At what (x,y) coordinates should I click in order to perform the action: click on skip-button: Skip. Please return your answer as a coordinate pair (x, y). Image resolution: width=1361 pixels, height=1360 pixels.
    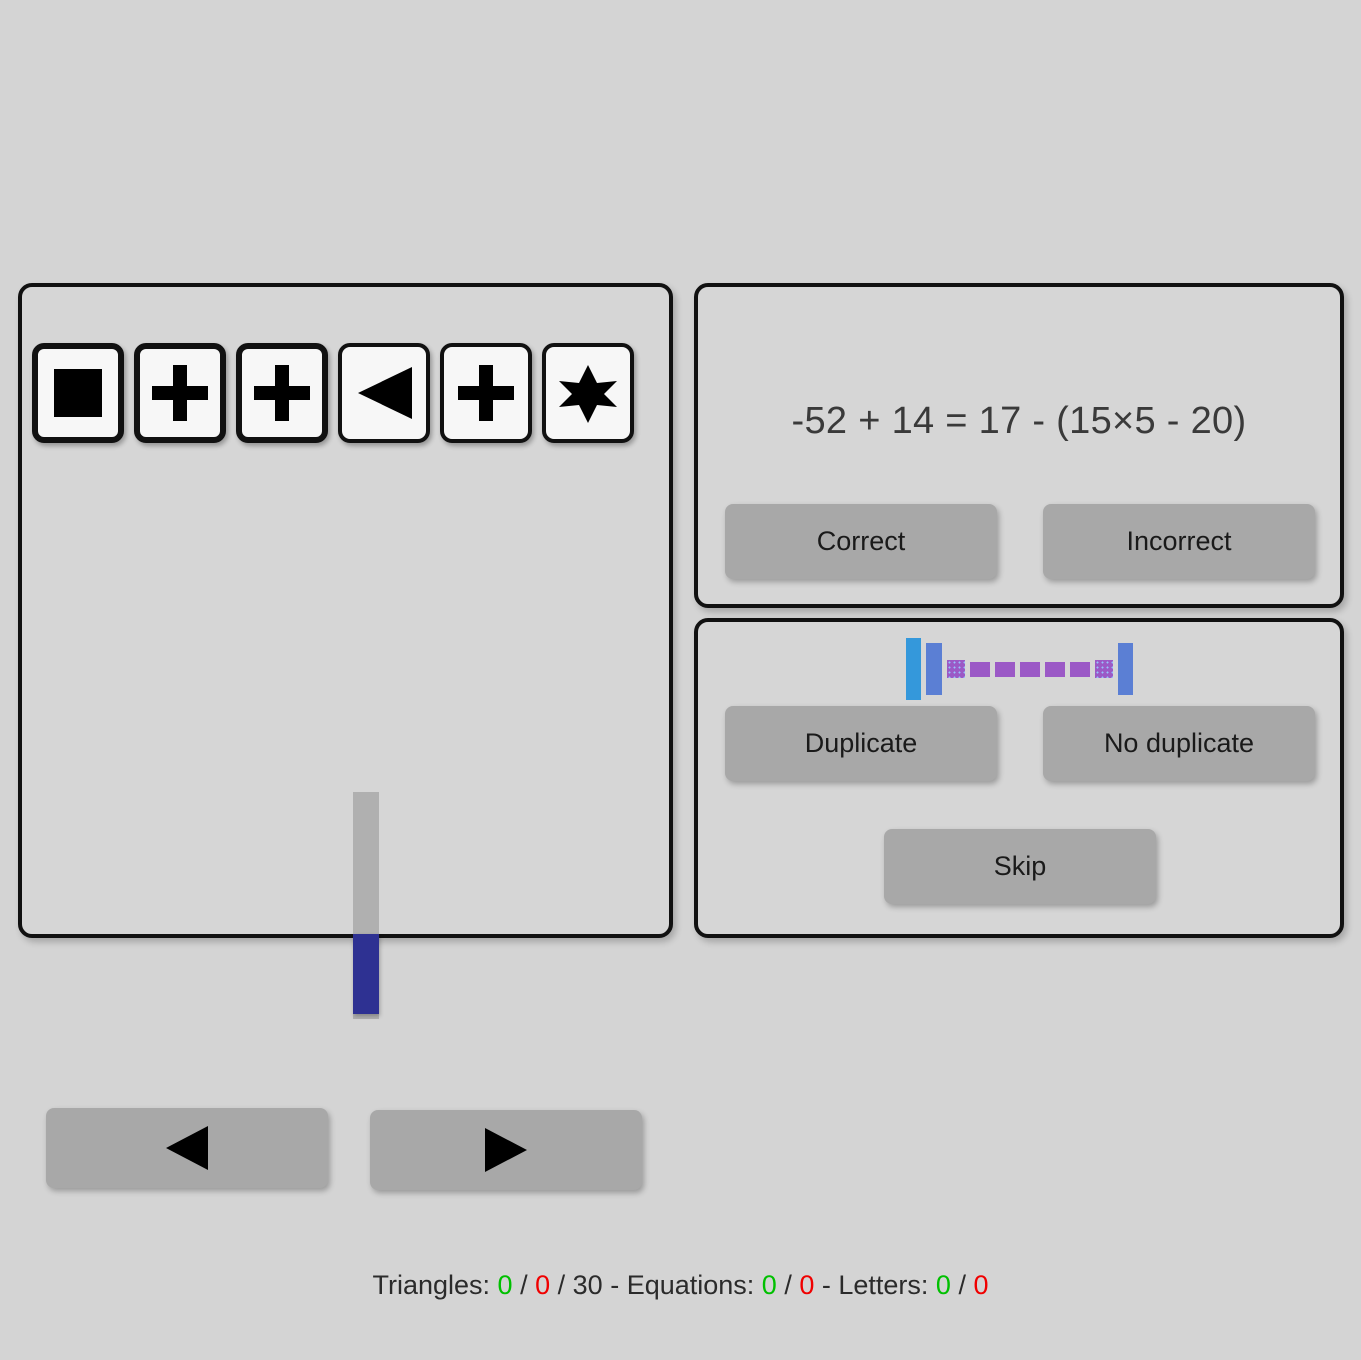
    Looking at the image, I should click on (1020, 866).